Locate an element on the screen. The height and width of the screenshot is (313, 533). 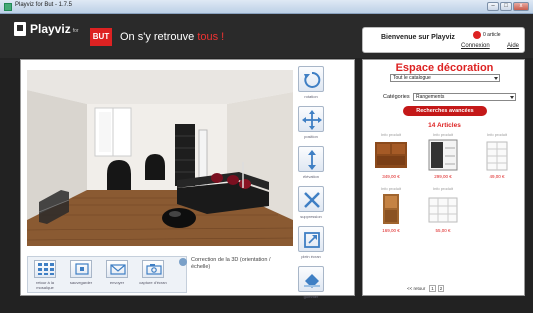
save-icon is located at coordinates (82, 269).